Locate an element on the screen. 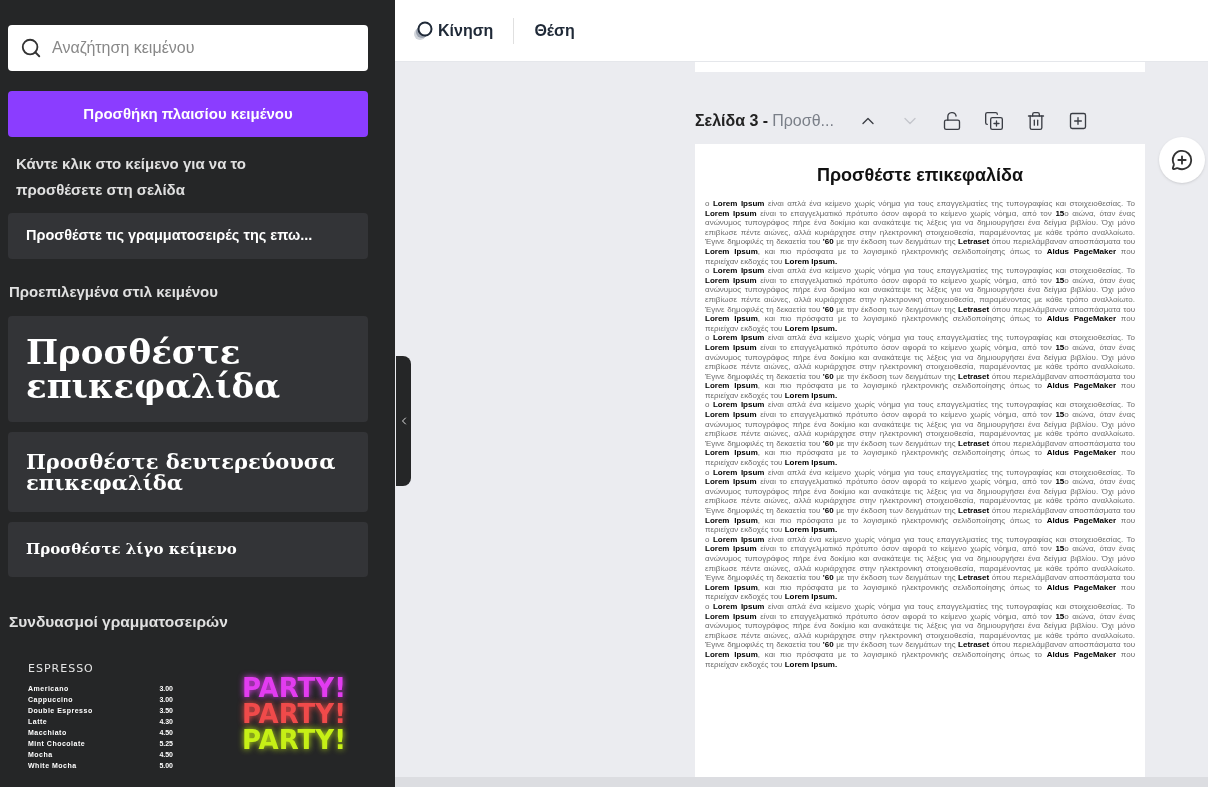 This screenshot has height=787, width=1208. unlocked-padlock-icon is located at coordinates (951, 121).